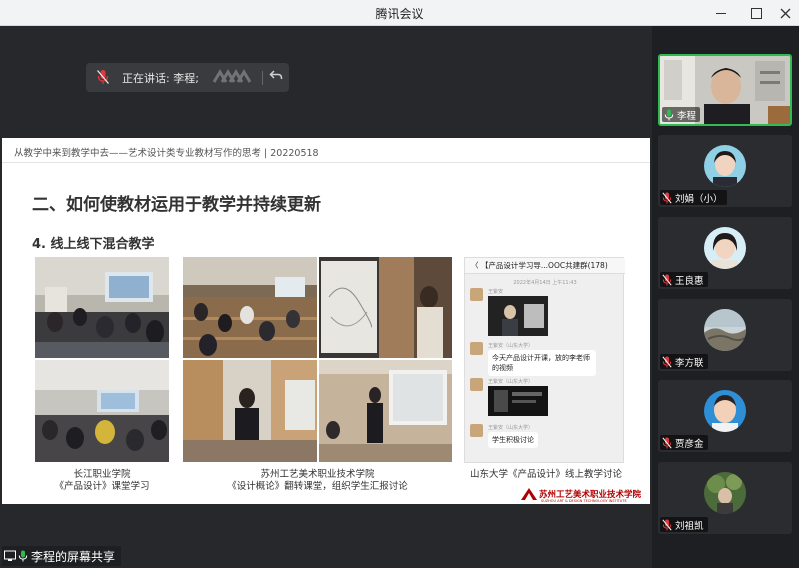  What do you see at coordinates (326, 162) in the screenshot?
I see `slide-divider` at bounding box center [326, 162].